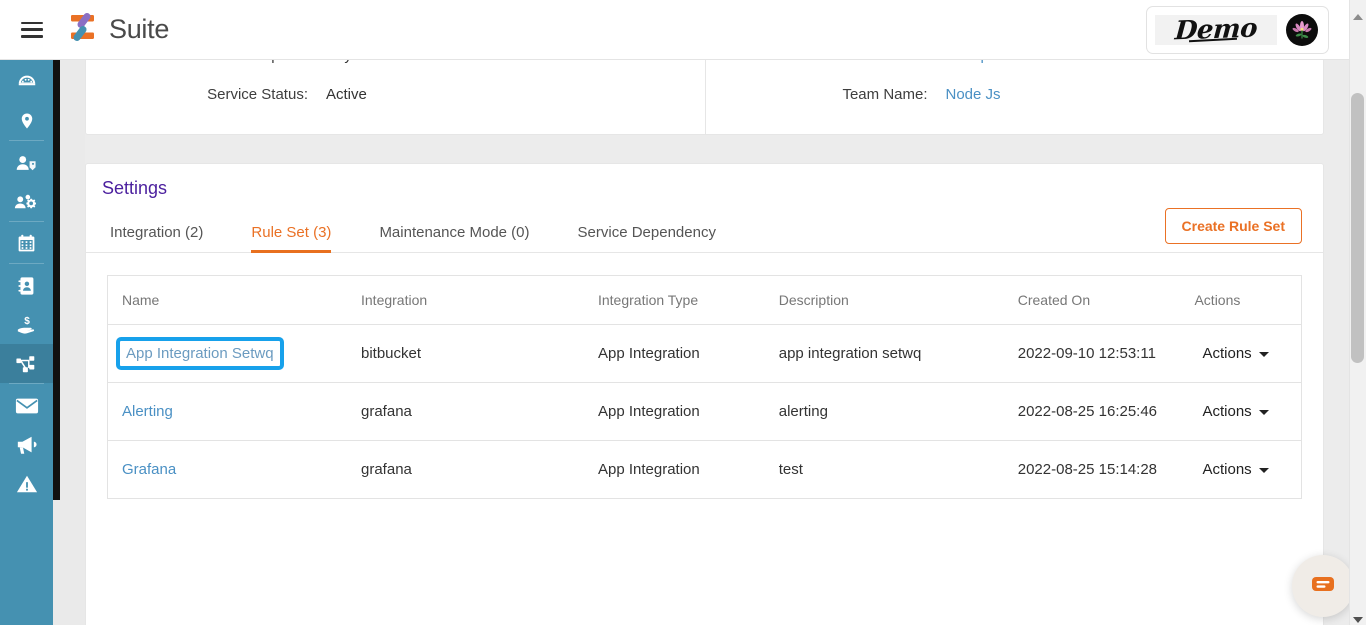 Image resolution: width=1366 pixels, height=625 pixels. Describe the element at coordinates (1358, 620) in the screenshot. I see `scroll-down-arrow-icon` at that location.